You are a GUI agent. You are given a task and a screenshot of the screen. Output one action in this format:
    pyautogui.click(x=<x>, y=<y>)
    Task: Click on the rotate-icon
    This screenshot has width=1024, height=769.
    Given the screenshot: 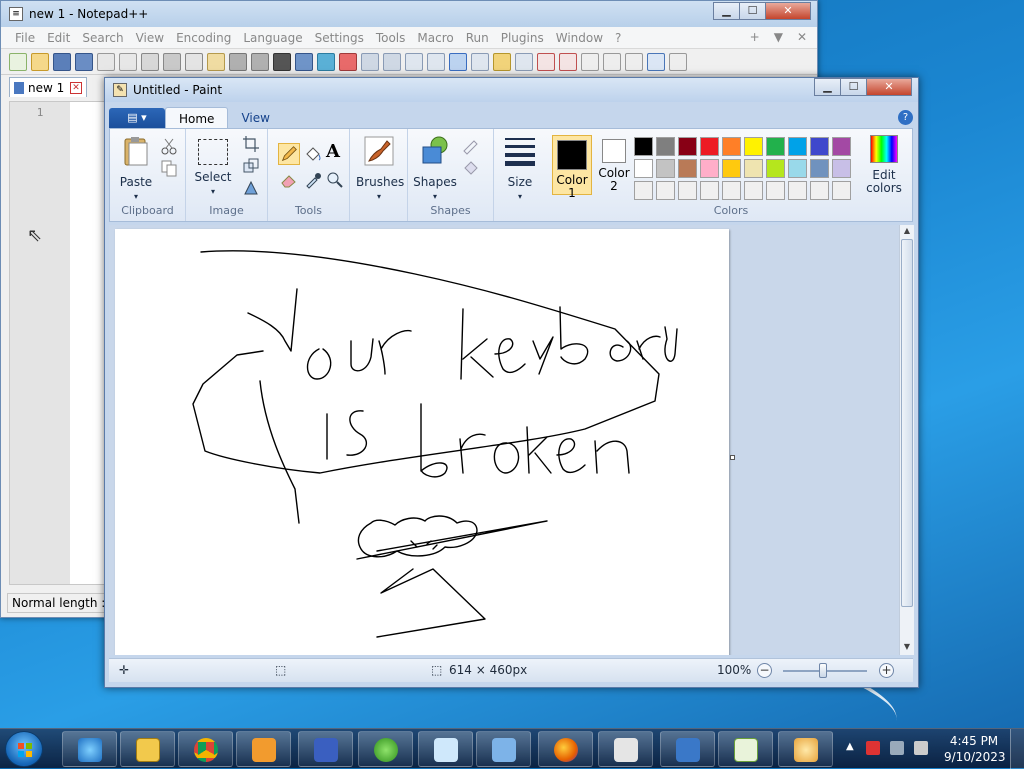 What is the action you would take?
    pyautogui.click(x=251, y=188)
    